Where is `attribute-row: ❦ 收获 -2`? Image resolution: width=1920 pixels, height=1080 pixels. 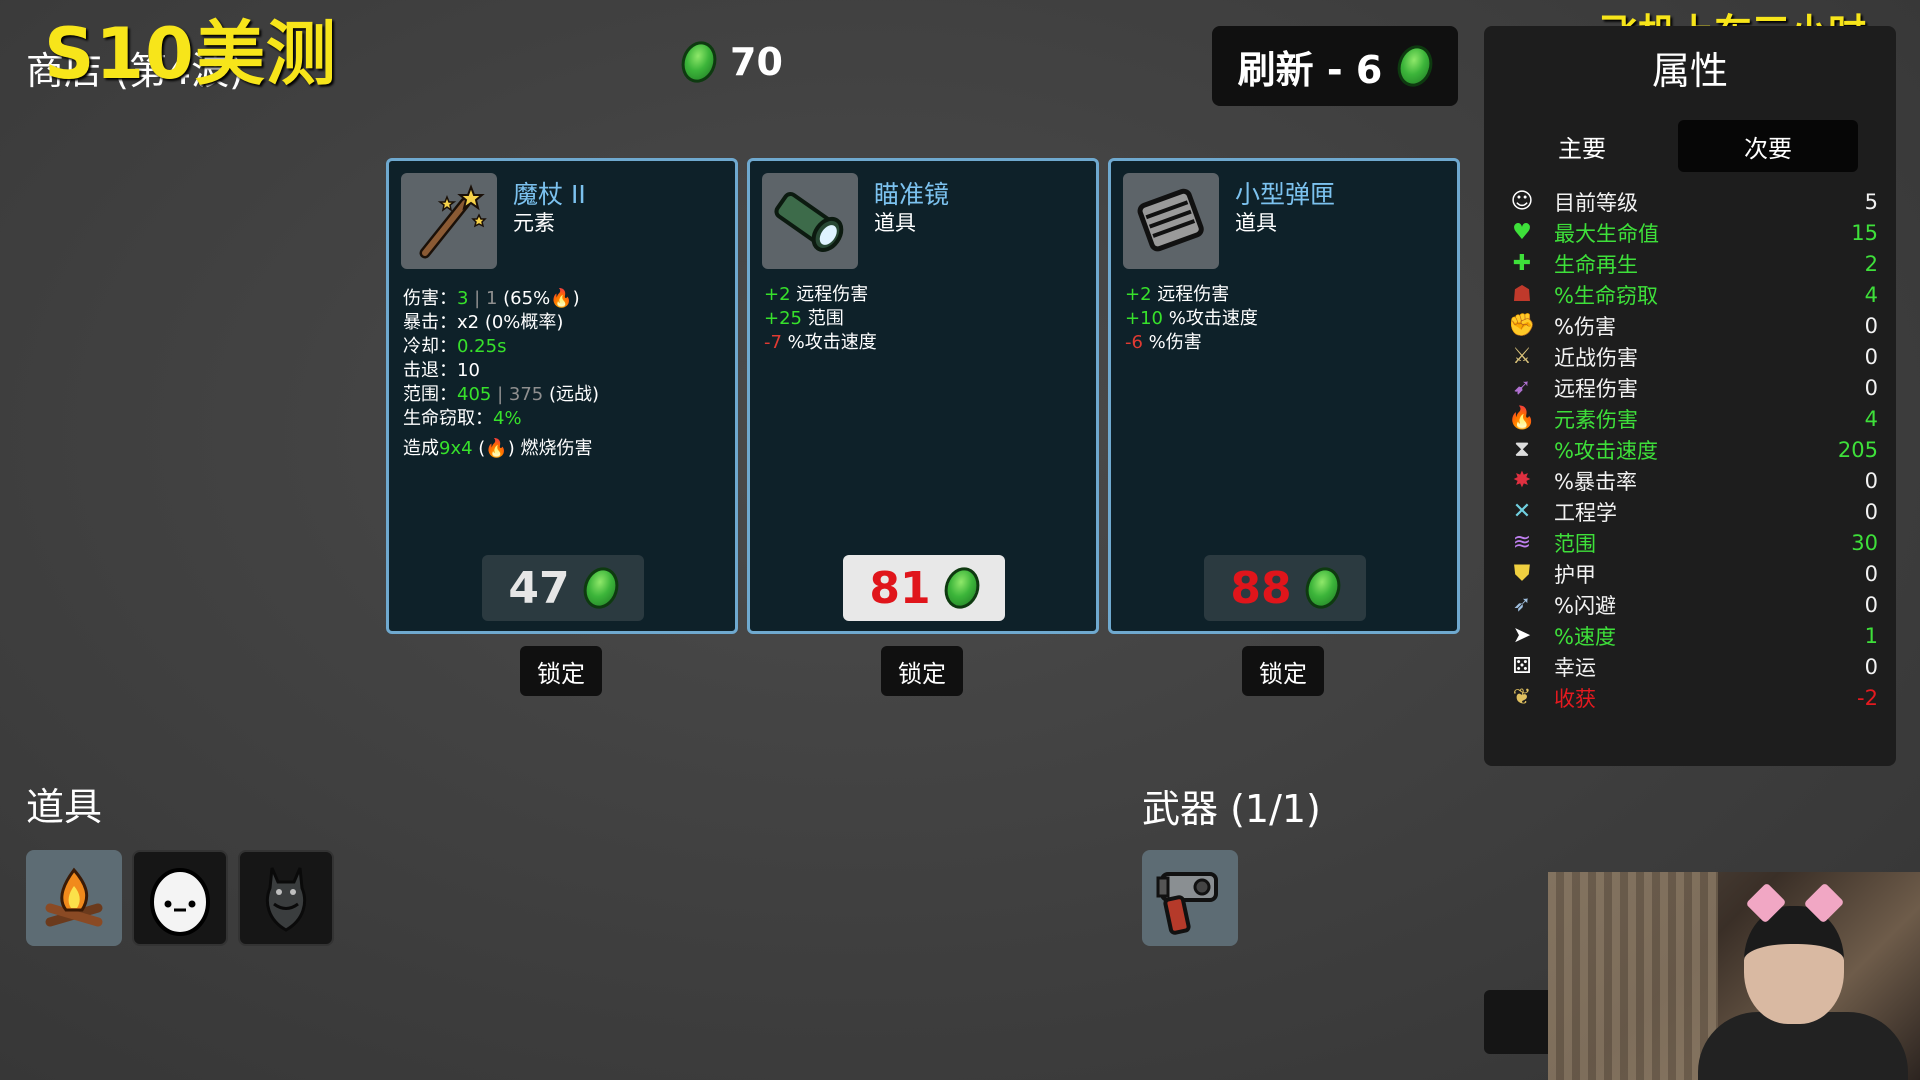
attribute-row: ❦ 收获 -2 is located at coordinates (1693, 697).